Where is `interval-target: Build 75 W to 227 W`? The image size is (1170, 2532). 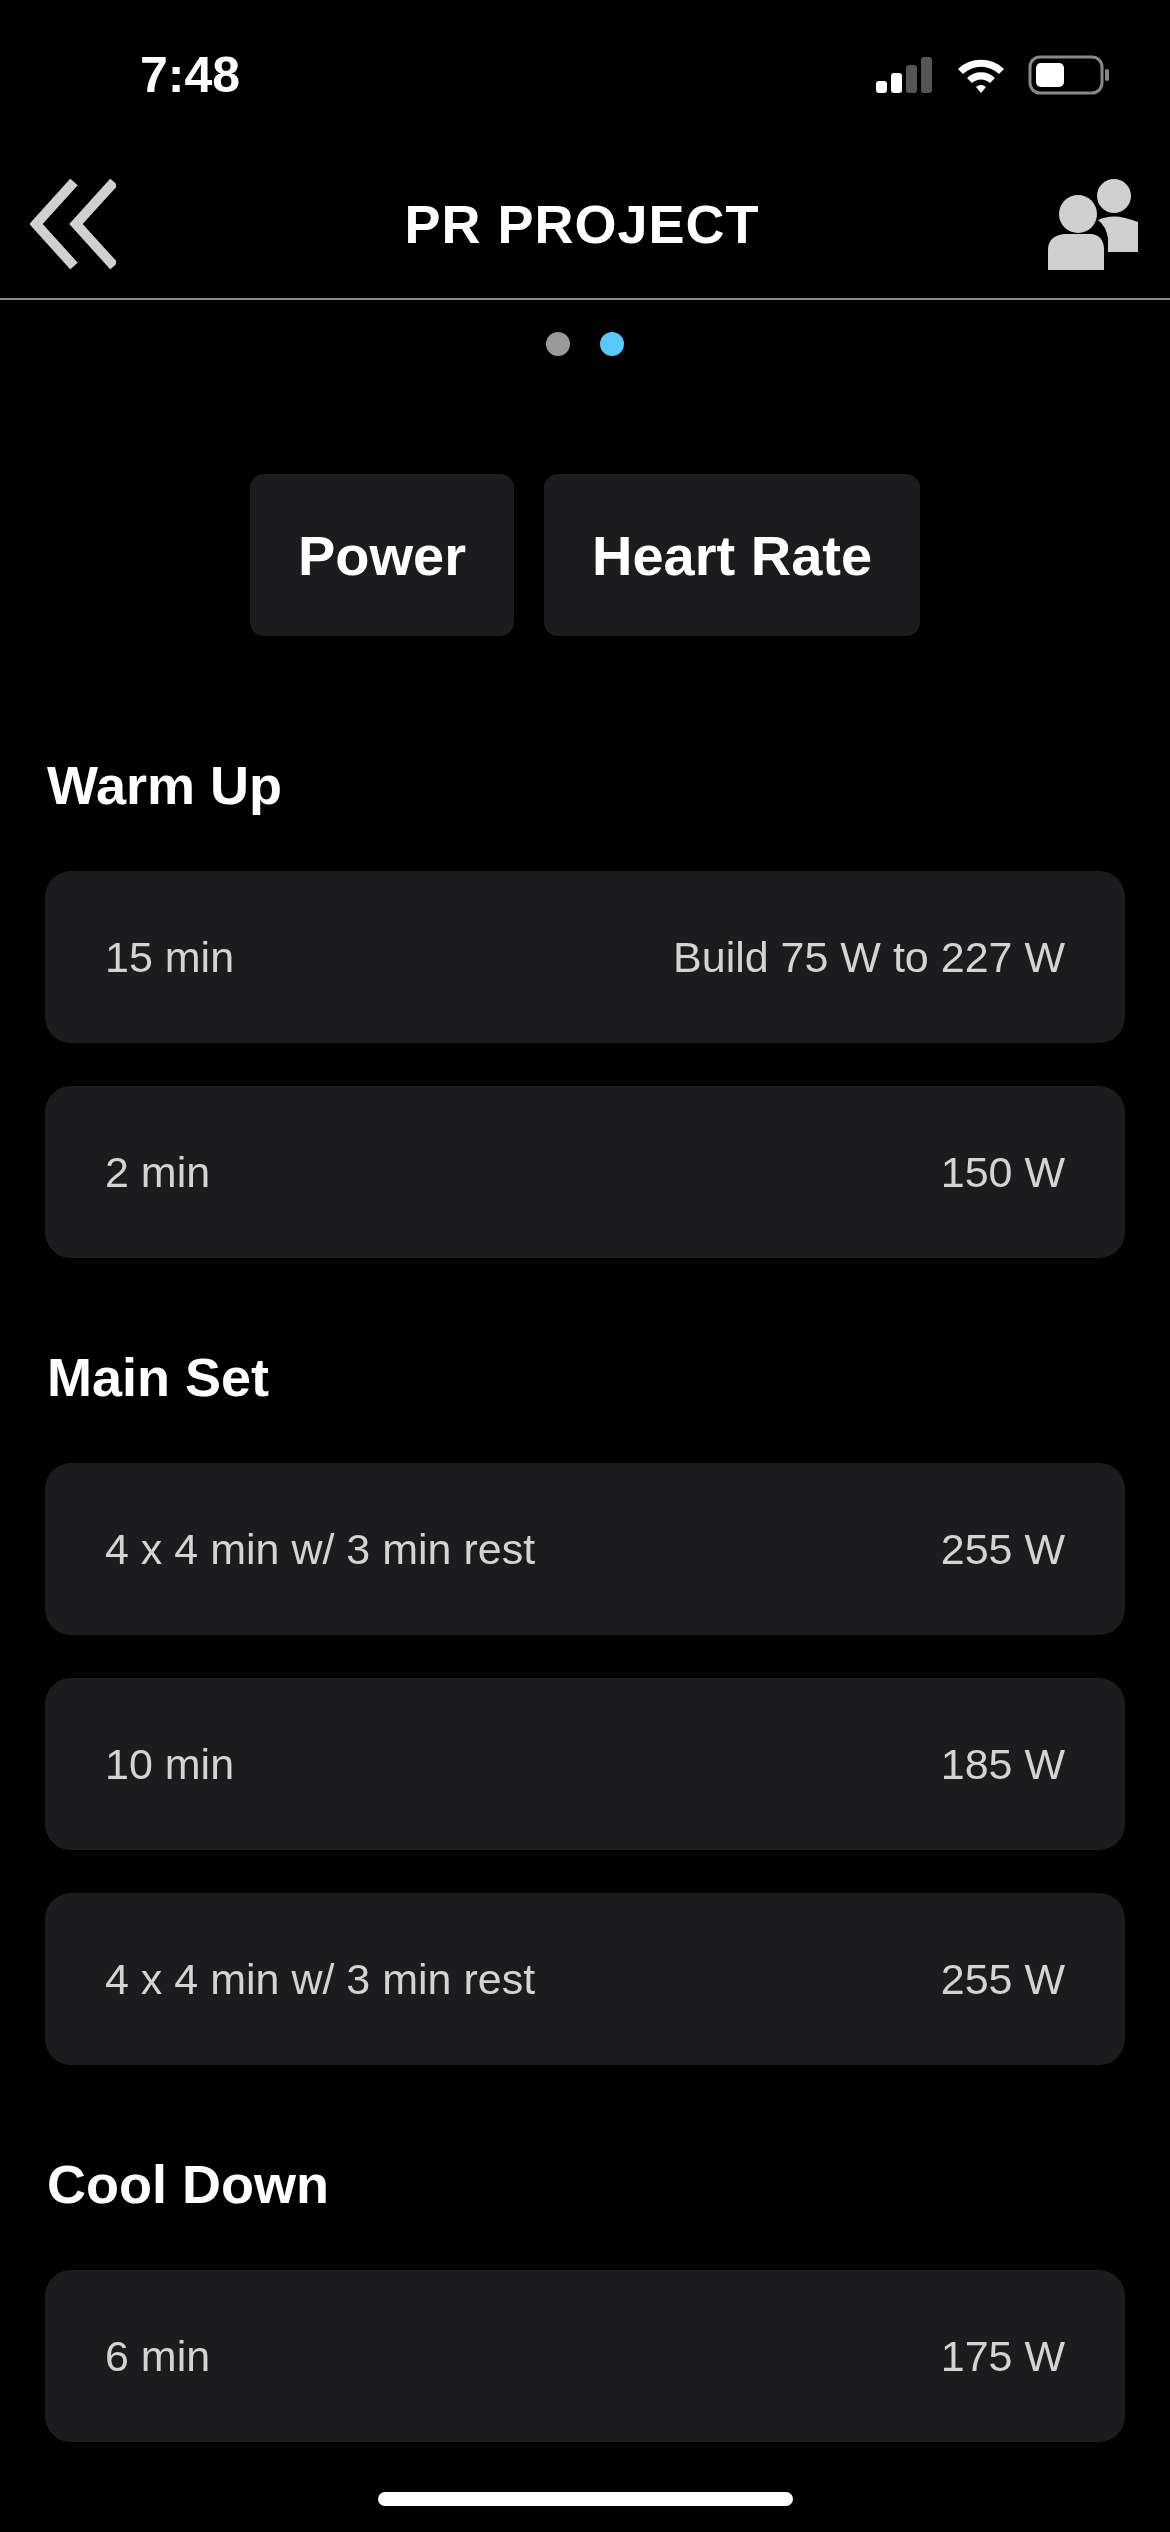 interval-target: Build 75 W to 227 W is located at coordinates (869, 957).